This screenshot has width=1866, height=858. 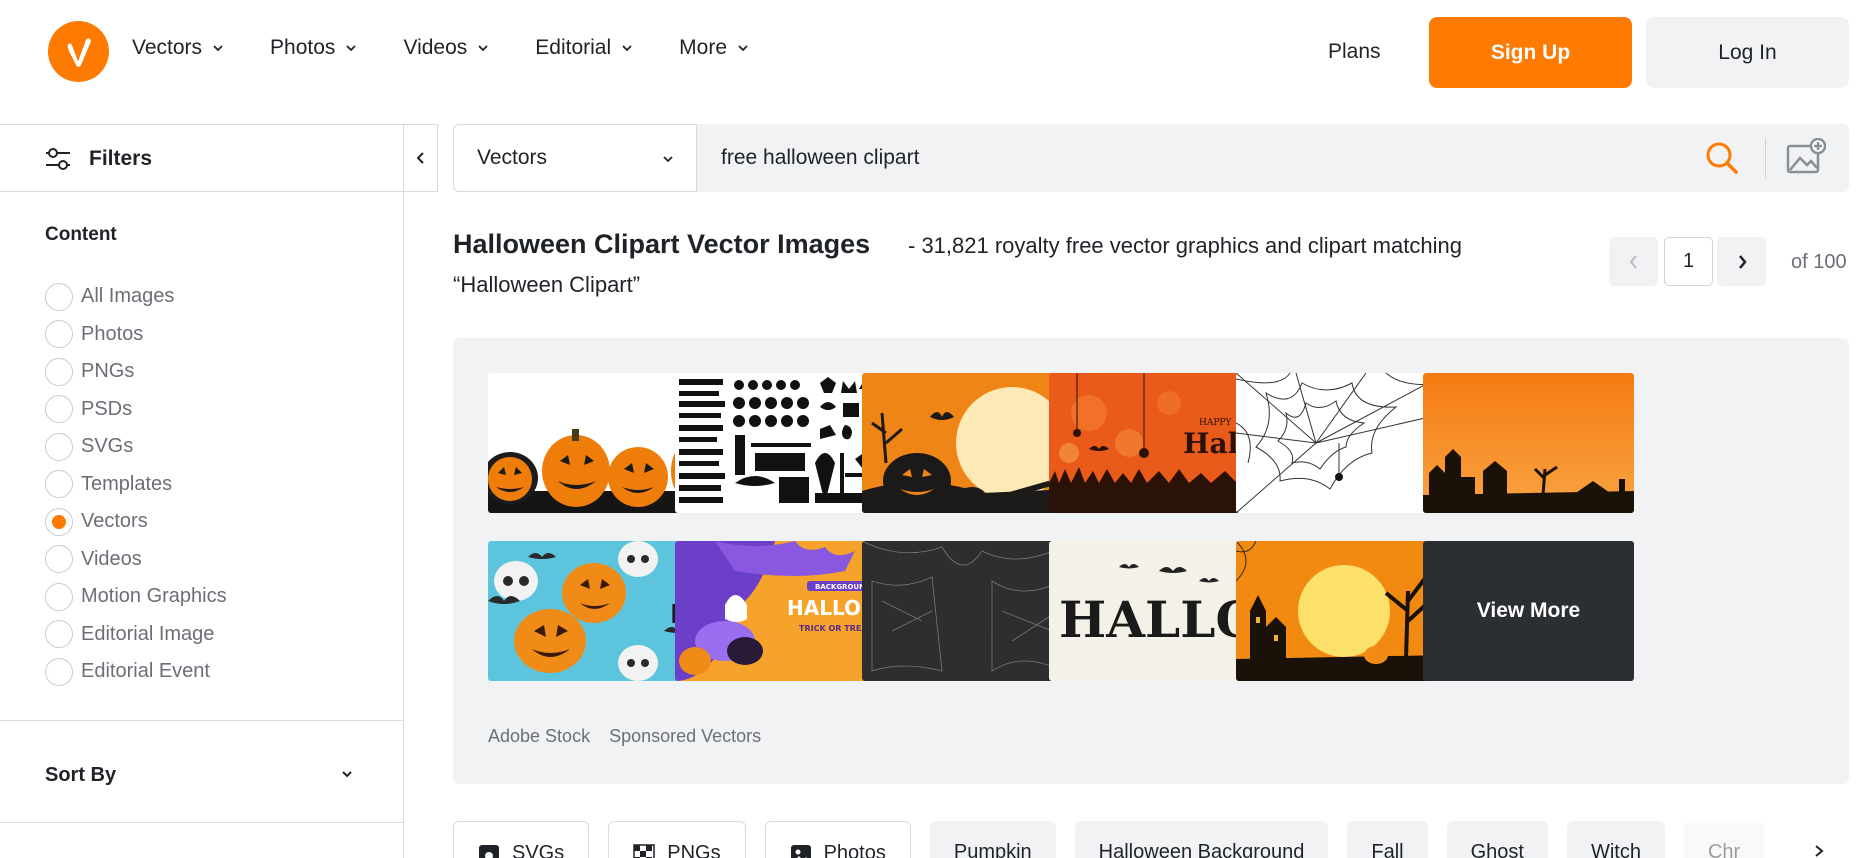 I want to click on skulls-pumpkins-image: HA, so click(x=593, y=611).